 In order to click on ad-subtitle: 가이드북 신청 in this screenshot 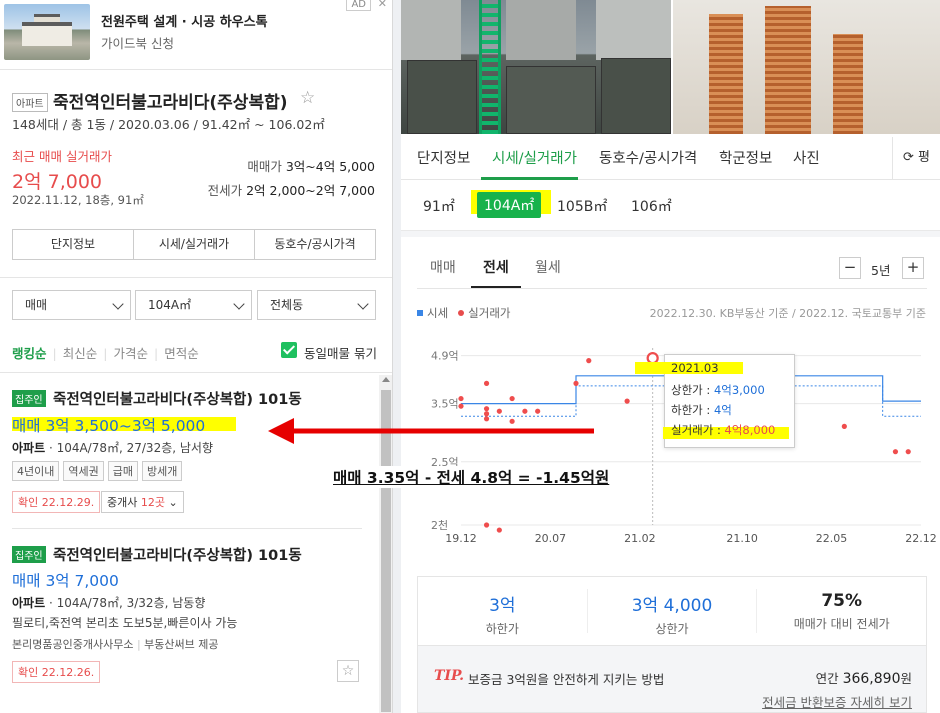, I will do `click(137, 42)`.